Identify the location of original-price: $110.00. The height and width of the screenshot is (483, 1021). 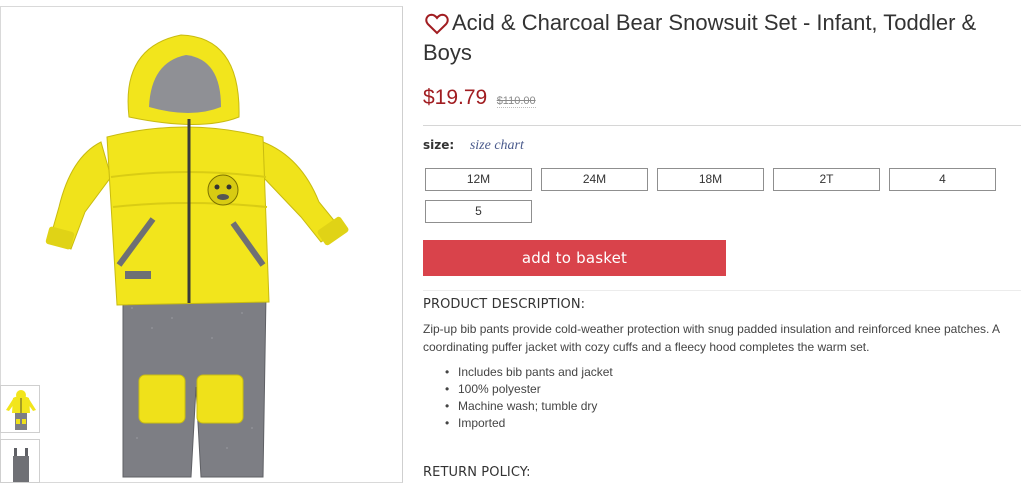
(516, 101).